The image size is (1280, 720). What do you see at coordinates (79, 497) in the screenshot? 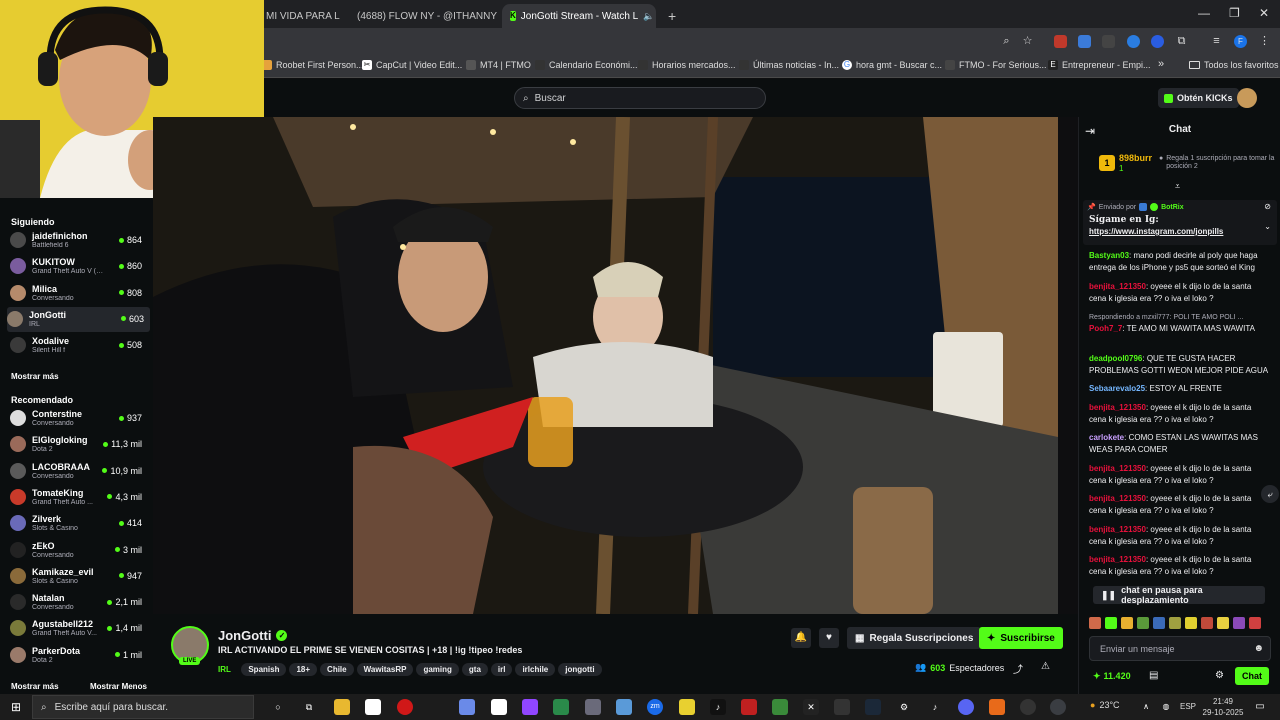
I see `sidebar-channel: TomateKing Grand Theft Auto ... 4,3 mil` at bounding box center [79, 497].